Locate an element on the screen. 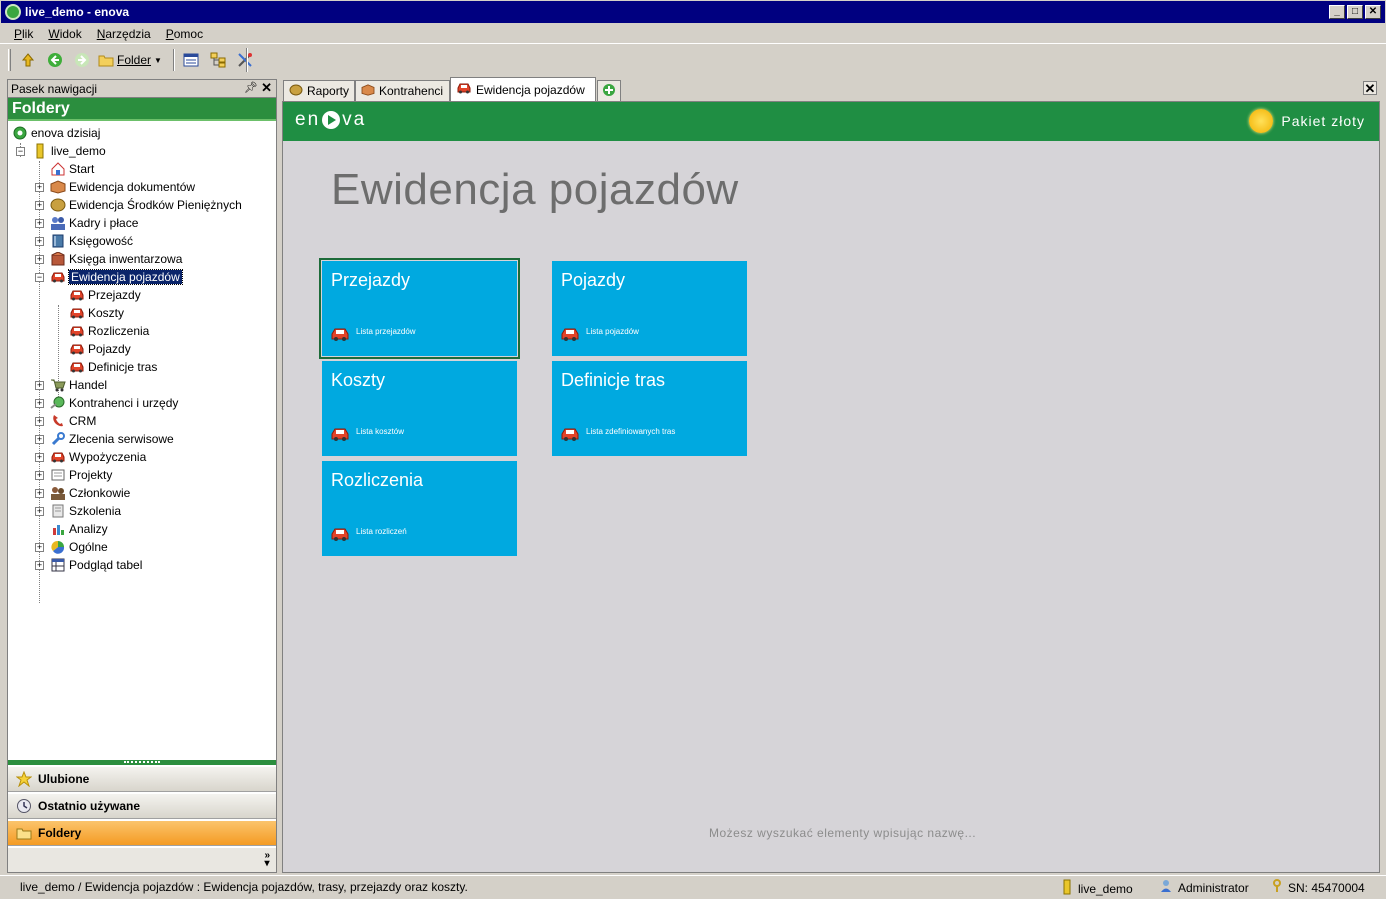 The height and width of the screenshot is (899, 1386). tree-item-koszty: Koszty is located at coordinates (142, 313).